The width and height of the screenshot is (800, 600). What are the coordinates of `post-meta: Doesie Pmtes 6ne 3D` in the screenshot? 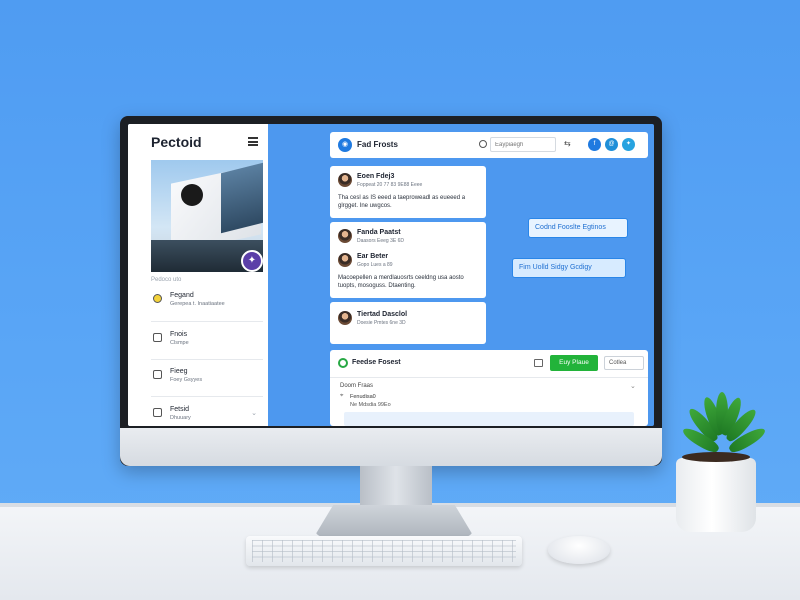 It's located at (381, 323).